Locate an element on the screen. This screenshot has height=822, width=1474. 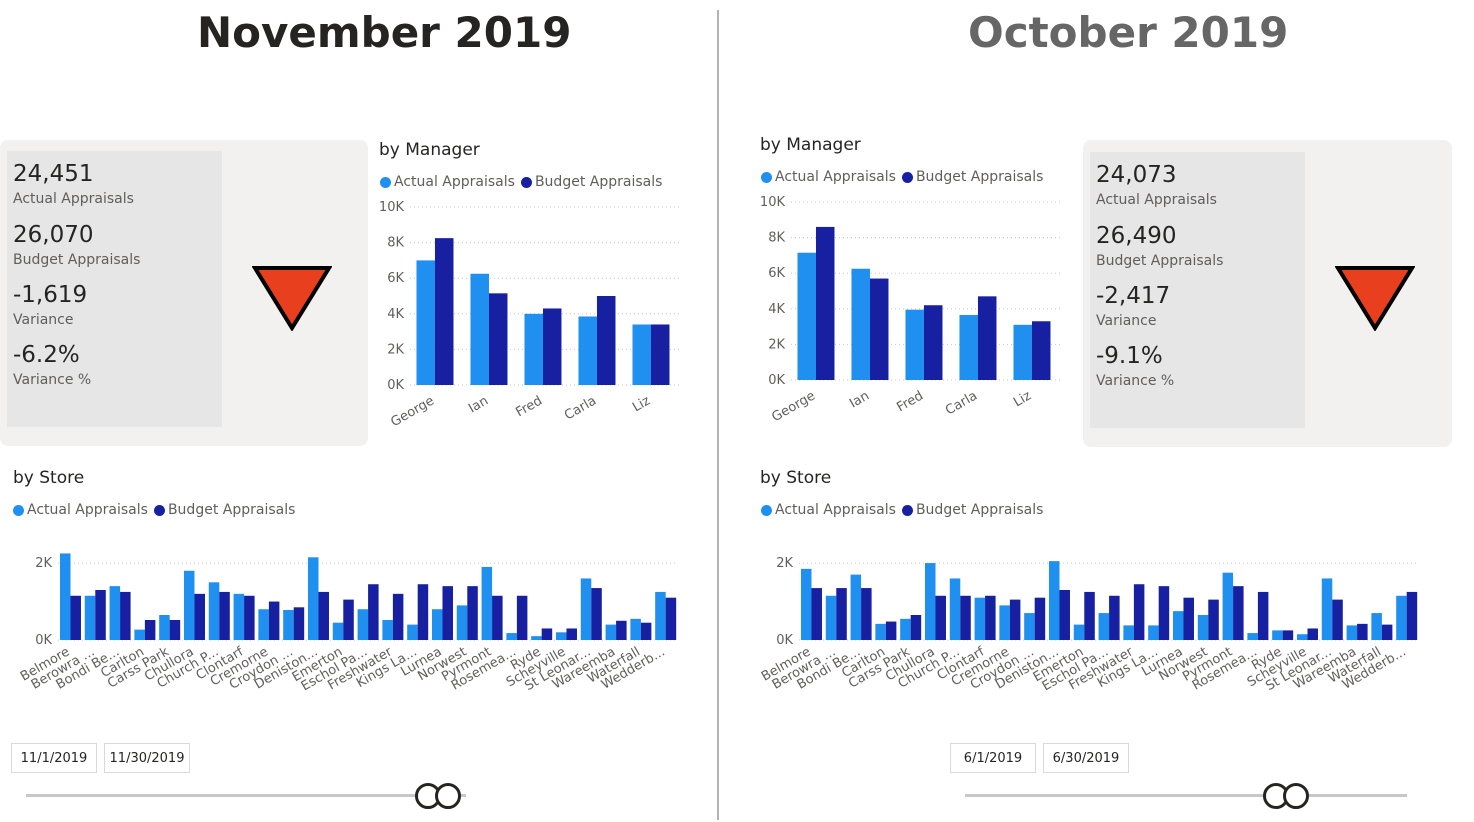
start-date-input: 11/1/2019 is located at coordinates (54, 758).